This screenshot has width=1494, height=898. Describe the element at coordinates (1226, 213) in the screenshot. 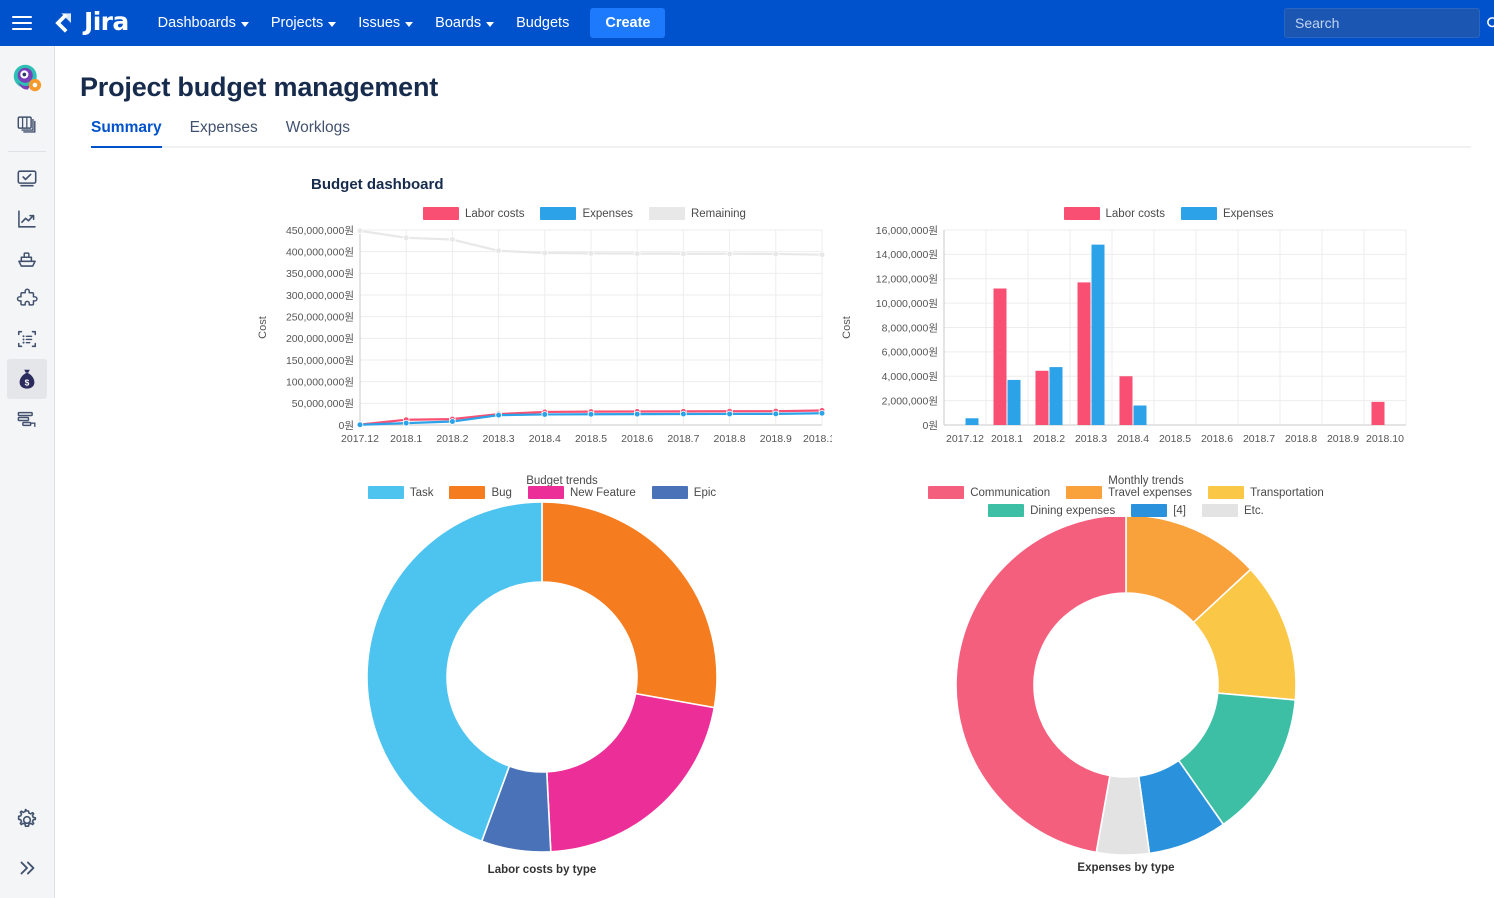

I see `monthly-trends-legend-item: Expenses` at that location.